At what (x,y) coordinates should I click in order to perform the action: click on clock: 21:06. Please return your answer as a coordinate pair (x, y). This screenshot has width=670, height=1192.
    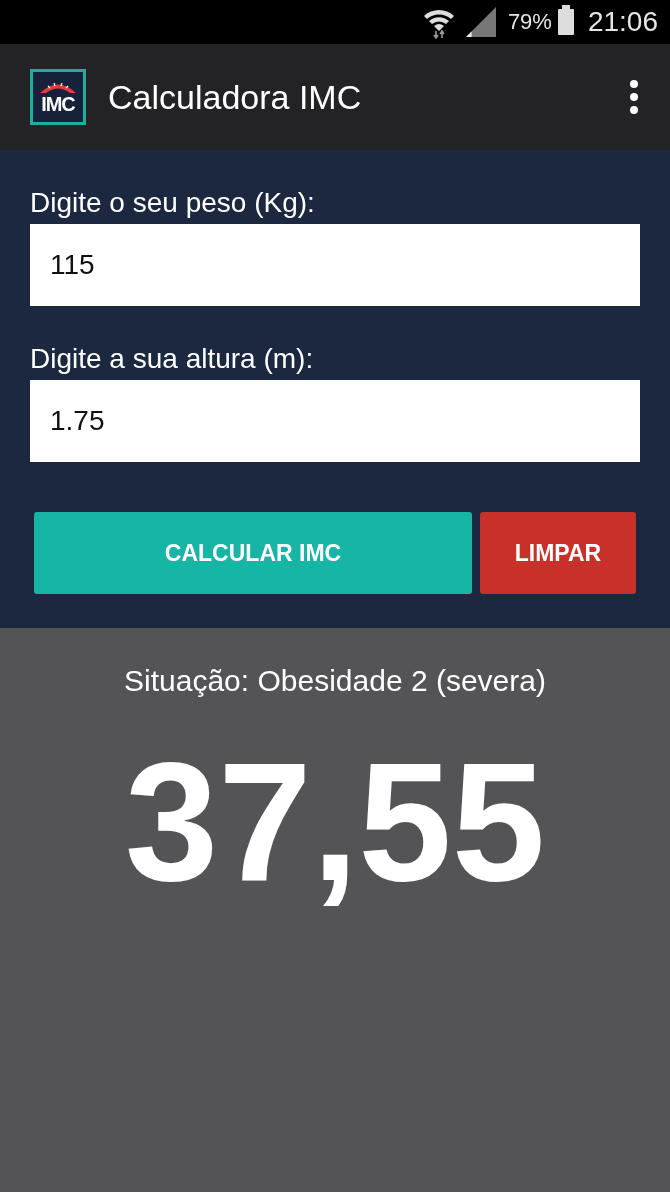
    Looking at the image, I should click on (622, 22).